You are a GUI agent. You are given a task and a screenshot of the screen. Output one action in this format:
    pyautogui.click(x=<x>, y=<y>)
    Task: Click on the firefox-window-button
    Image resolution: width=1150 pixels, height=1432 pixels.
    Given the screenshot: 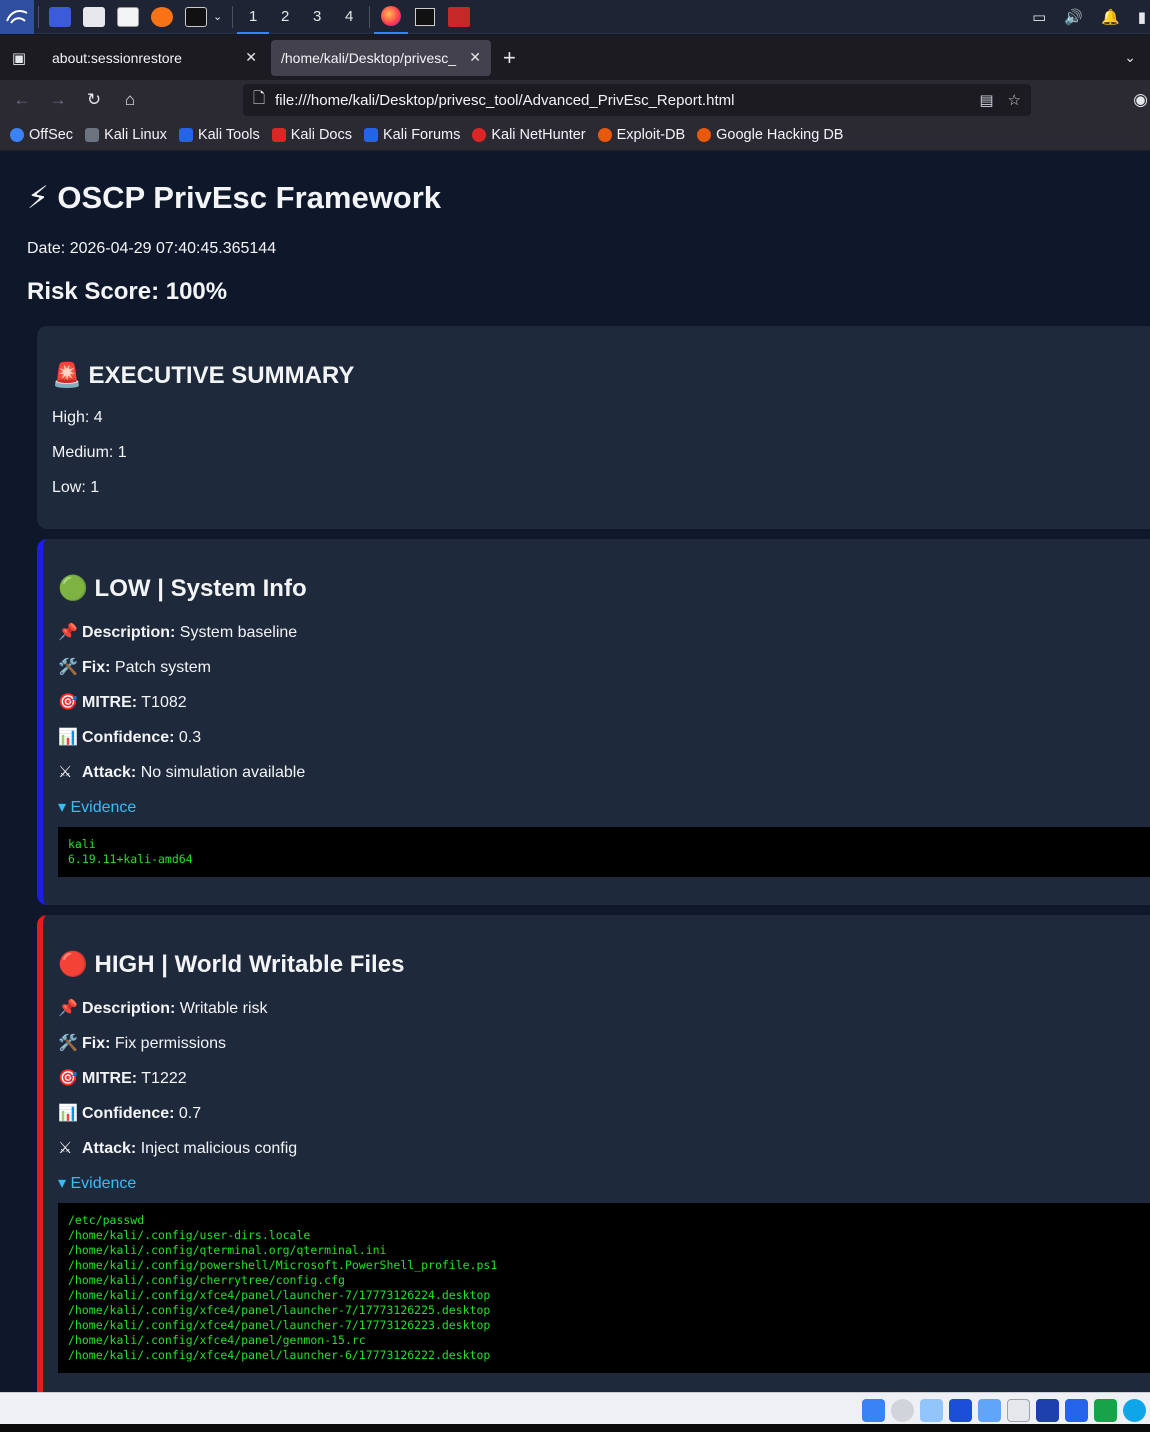 What is the action you would take?
    pyautogui.click(x=391, y=17)
    